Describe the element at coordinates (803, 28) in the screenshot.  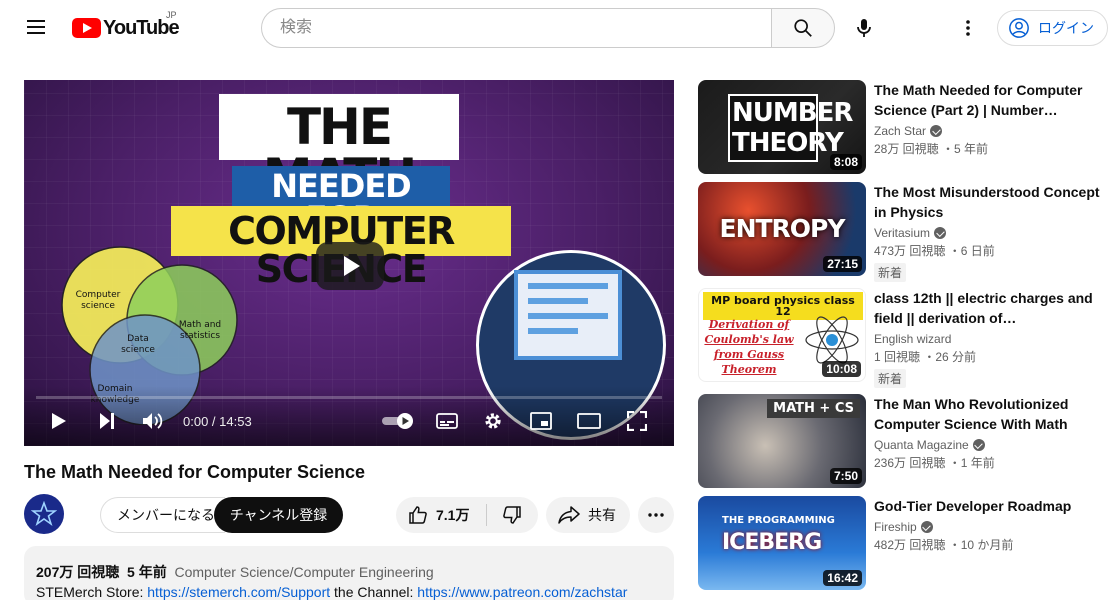
I see `search-button` at that location.